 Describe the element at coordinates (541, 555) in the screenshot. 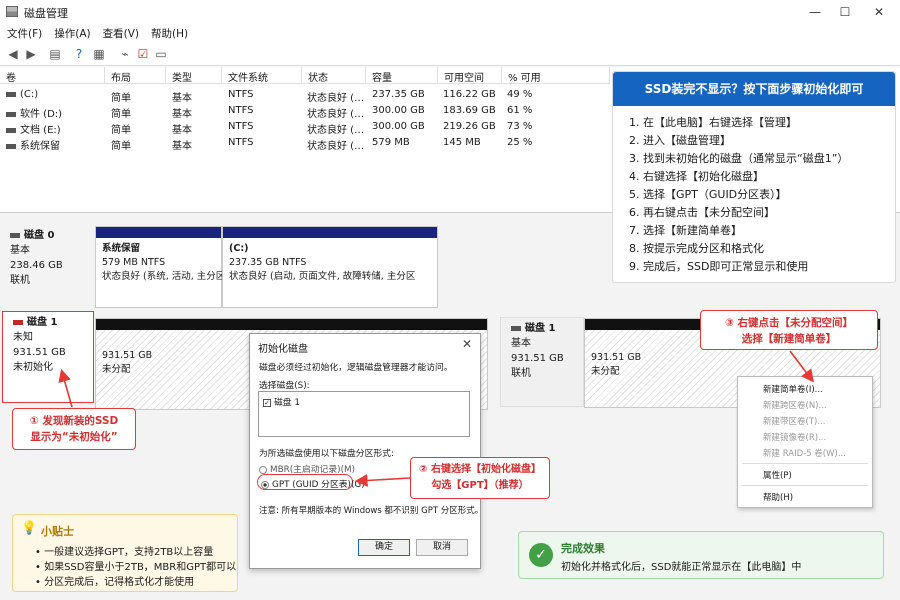

I see `check-circle-icon: ✓` at that location.